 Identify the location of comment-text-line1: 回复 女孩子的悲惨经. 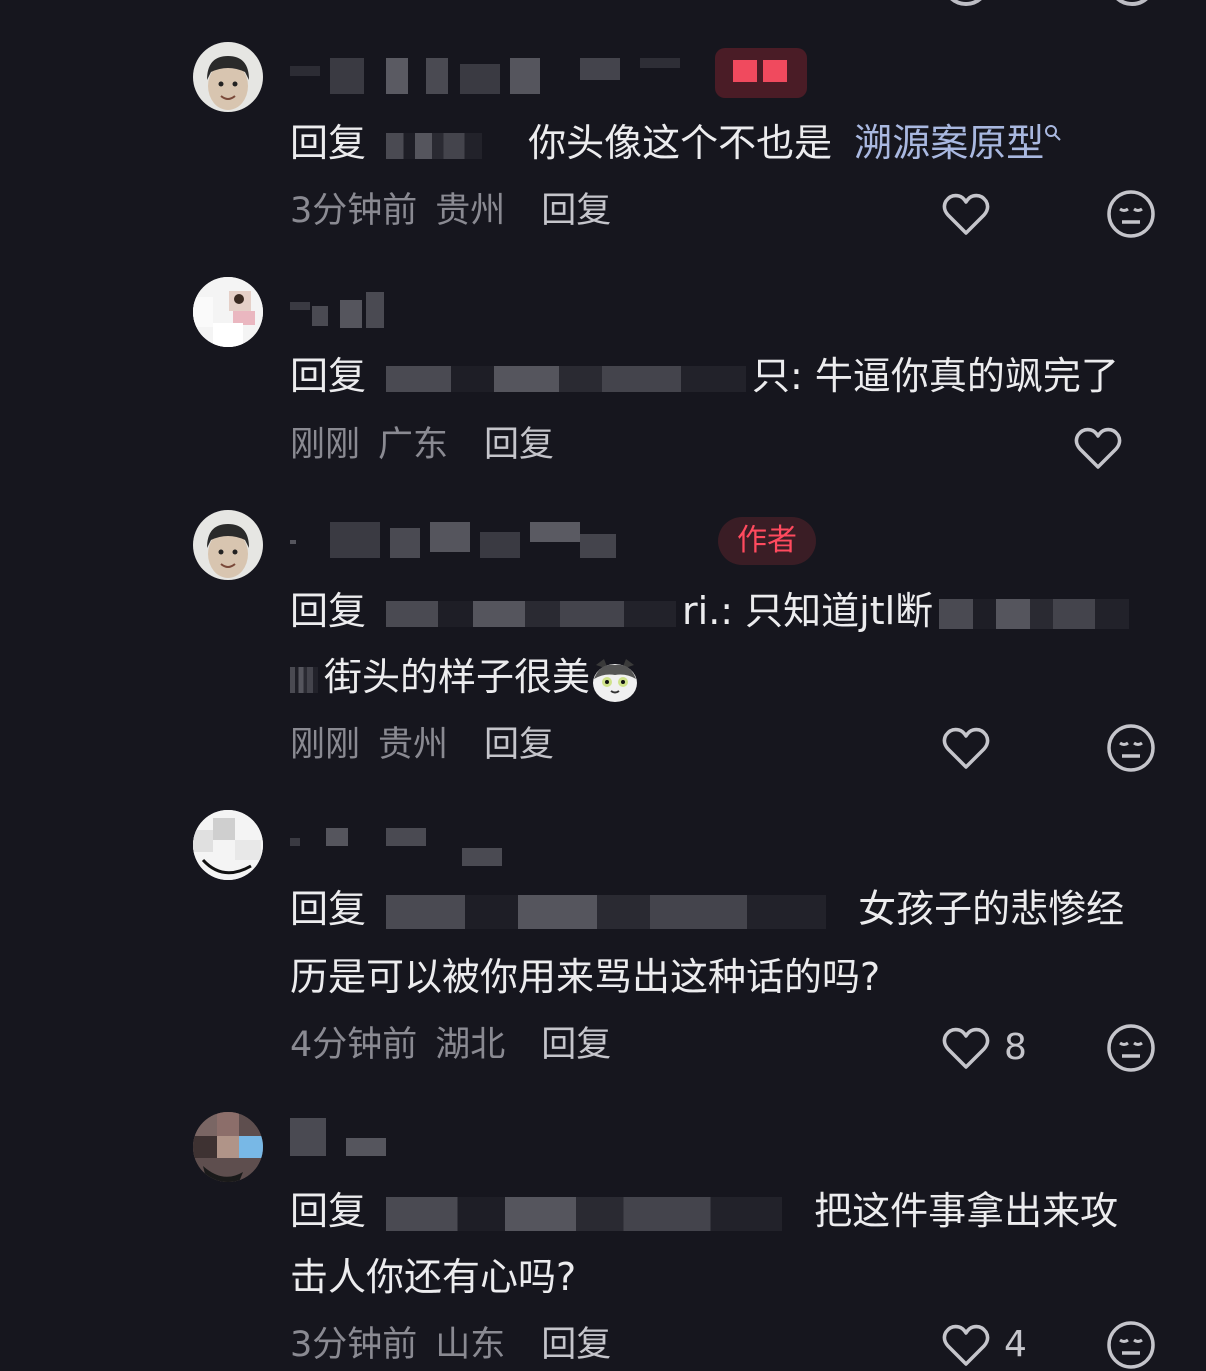
(724, 909).